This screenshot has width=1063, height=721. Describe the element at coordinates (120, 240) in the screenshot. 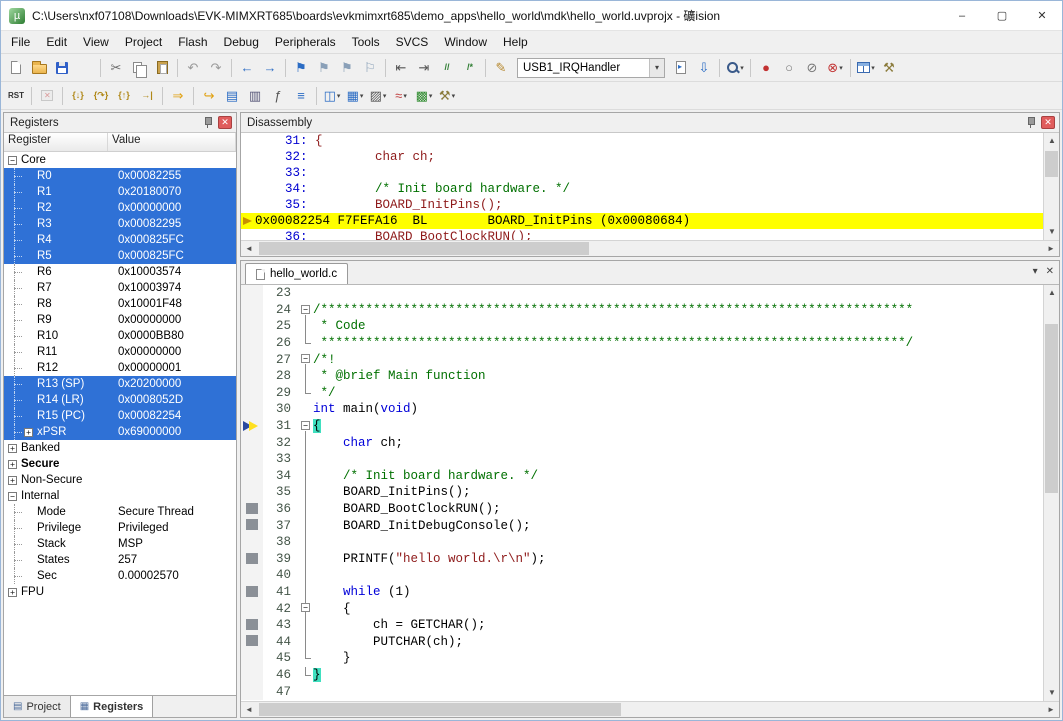

I see `register-row-r4: R4 0x000825FC` at that location.